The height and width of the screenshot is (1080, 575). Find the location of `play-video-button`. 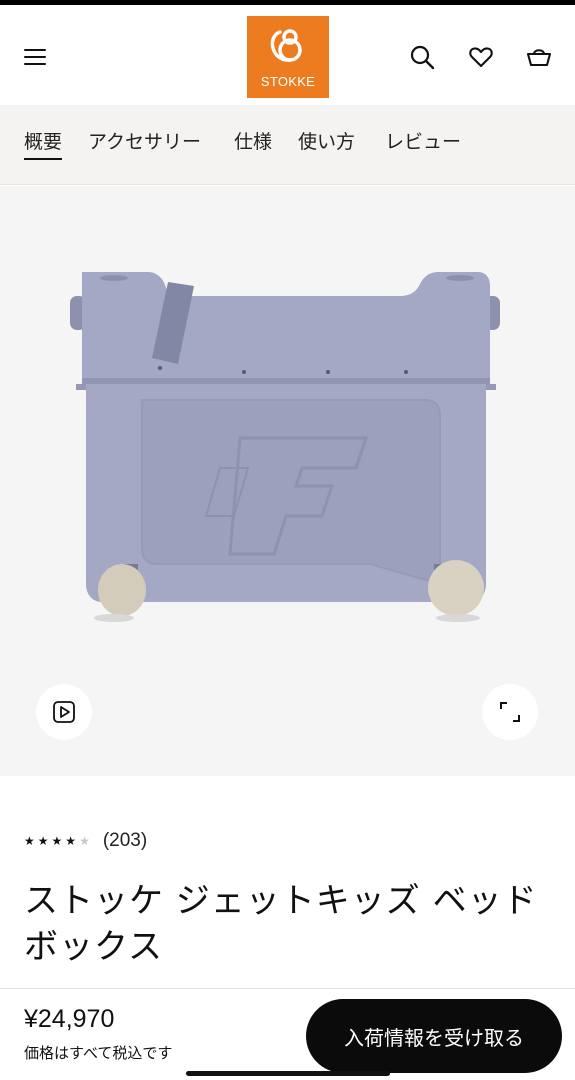

play-video-button is located at coordinates (64, 712).